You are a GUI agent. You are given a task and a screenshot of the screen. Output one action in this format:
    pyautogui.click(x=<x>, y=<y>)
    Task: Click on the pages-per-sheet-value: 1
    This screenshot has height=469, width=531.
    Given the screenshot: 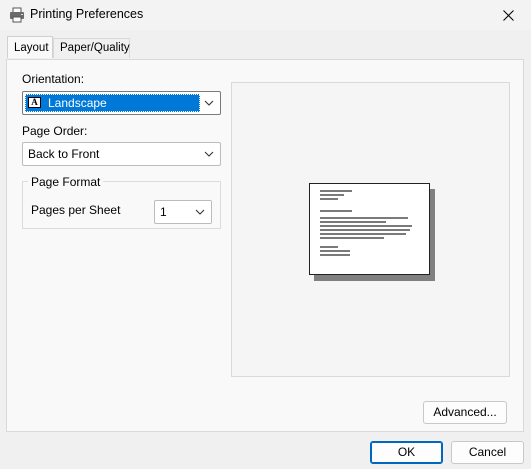 What is the action you would take?
    pyautogui.click(x=163, y=212)
    